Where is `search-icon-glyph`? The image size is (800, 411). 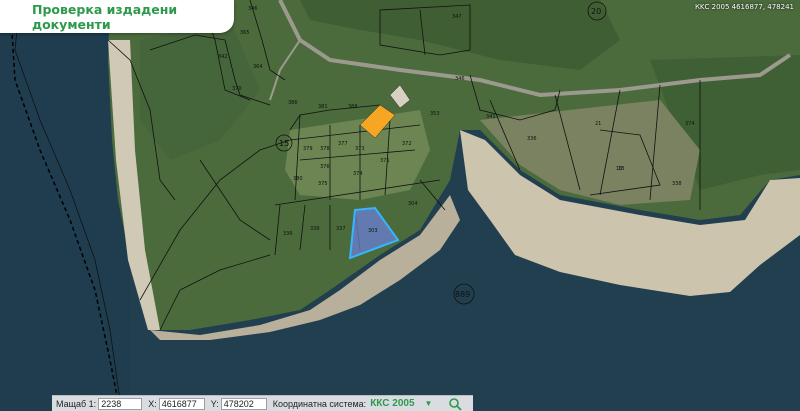
search-icon-glyph is located at coordinates (456, 404).